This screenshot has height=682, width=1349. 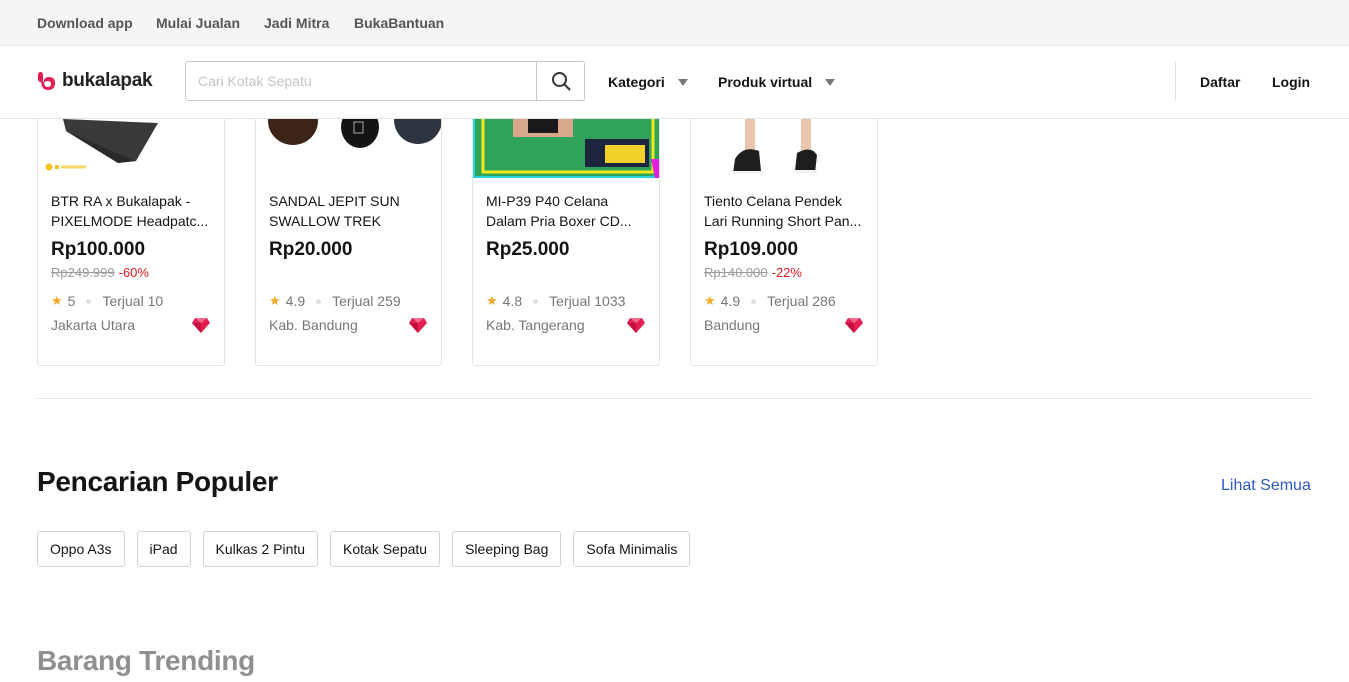 What do you see at coordinates (361, 81) in the screenshot?
I see `search-input` at bounding box center [361, 81].